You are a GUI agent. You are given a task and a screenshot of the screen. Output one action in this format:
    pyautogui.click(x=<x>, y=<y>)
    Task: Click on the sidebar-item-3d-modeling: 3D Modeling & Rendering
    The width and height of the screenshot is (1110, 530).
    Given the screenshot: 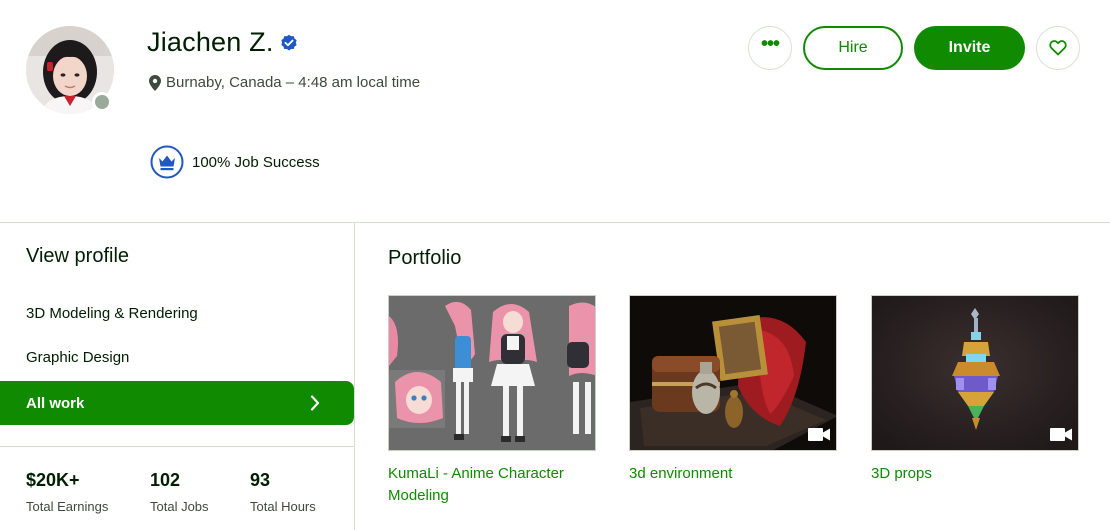 What is the action you would take?
    pyautogui.click(x=112, y=313)
    